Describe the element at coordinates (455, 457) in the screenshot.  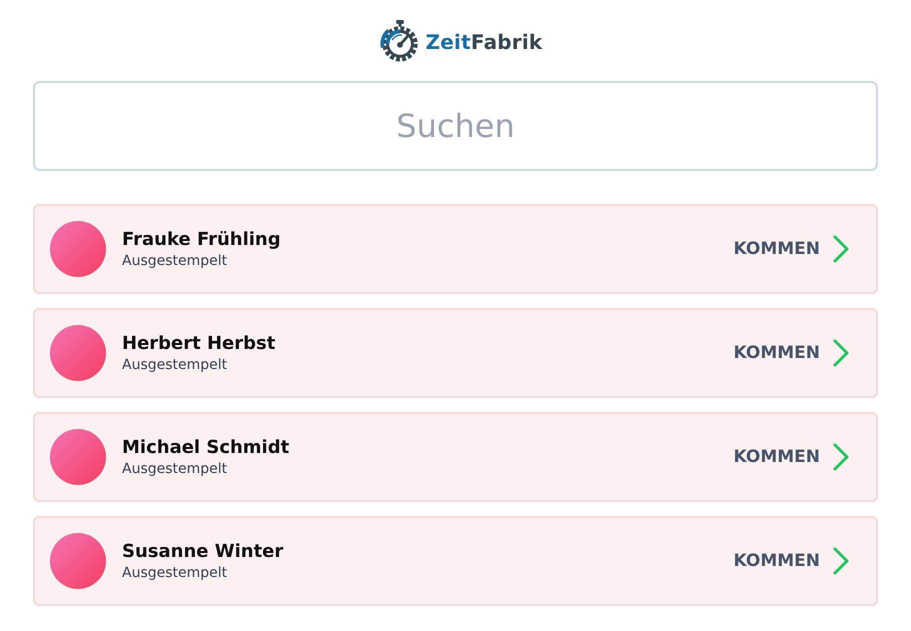
I see `employee-card: Michael Schmidt Ausgestempelt KOMMEN` at that location.